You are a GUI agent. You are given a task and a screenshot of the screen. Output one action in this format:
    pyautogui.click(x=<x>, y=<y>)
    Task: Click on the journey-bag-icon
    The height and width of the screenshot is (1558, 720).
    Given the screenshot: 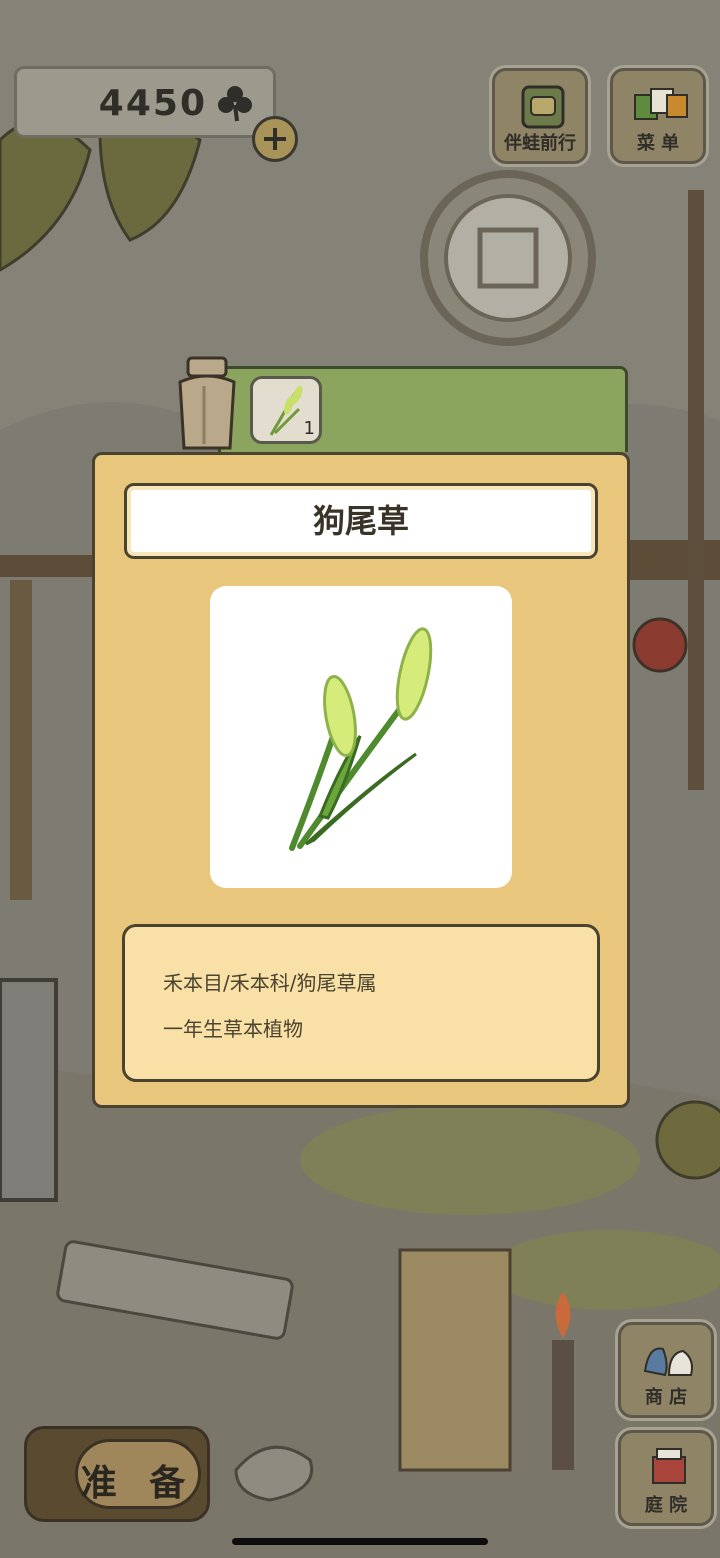 What is the action you would take?
    pyautogui.click(x=543, y=107)
    